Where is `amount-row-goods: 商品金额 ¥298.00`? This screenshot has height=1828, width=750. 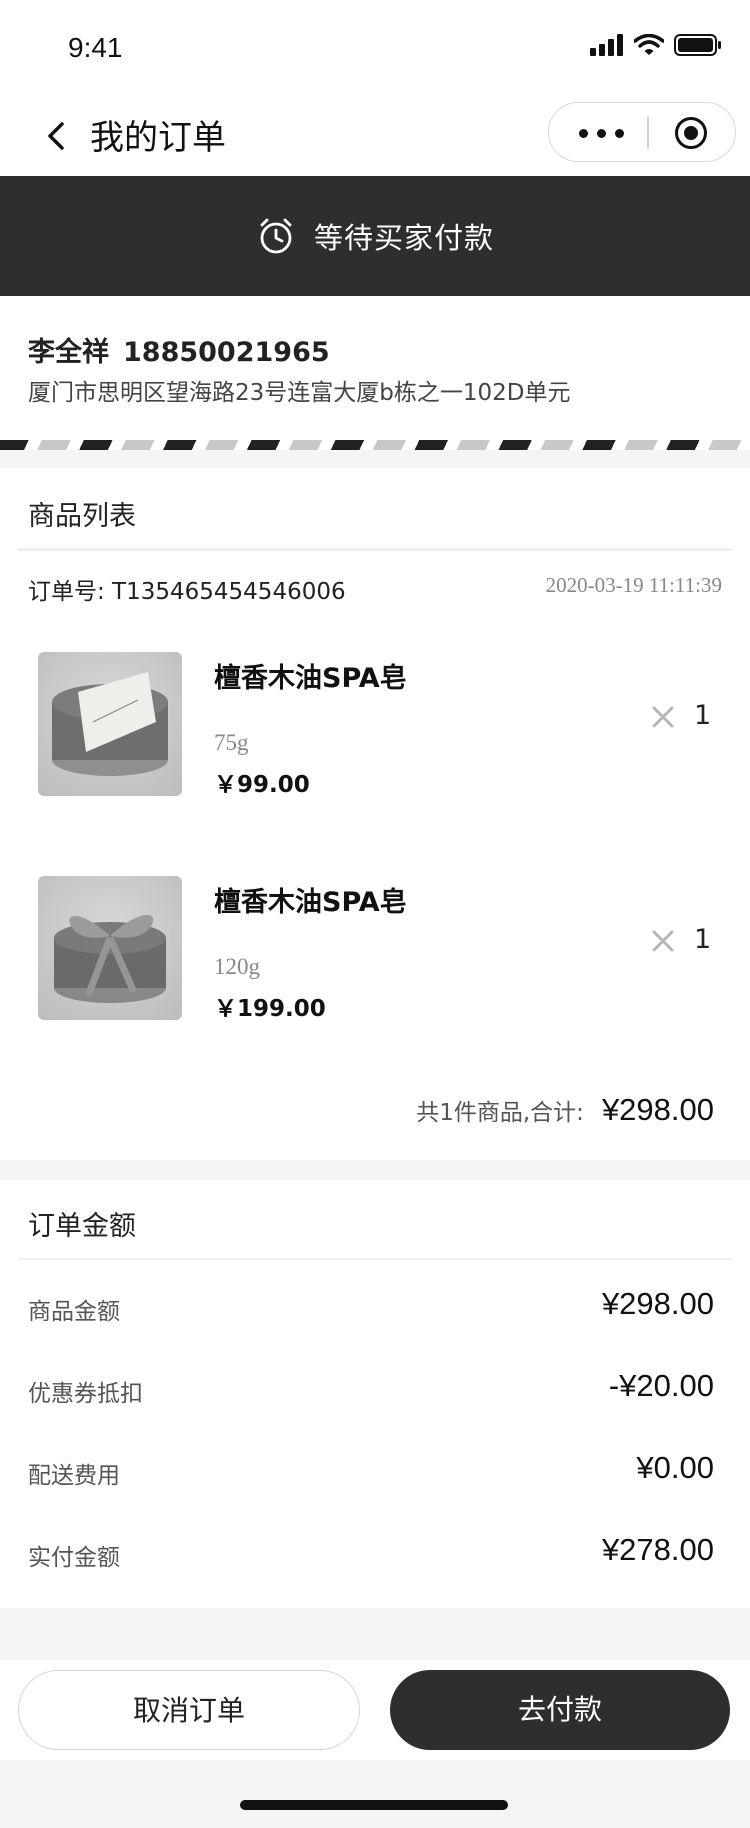
amount-row-goods: 商品金额 ¥298.00 is located at coordinates (375, 1308).